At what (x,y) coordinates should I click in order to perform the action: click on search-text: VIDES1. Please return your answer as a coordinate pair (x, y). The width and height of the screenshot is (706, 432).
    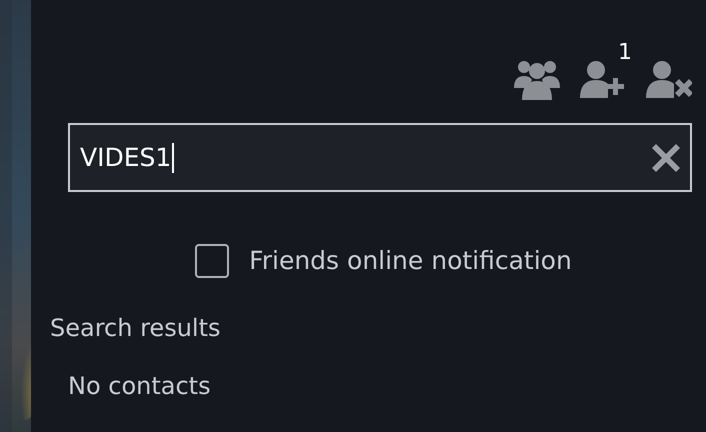
    Looking at the image, I should click on (127, 157).